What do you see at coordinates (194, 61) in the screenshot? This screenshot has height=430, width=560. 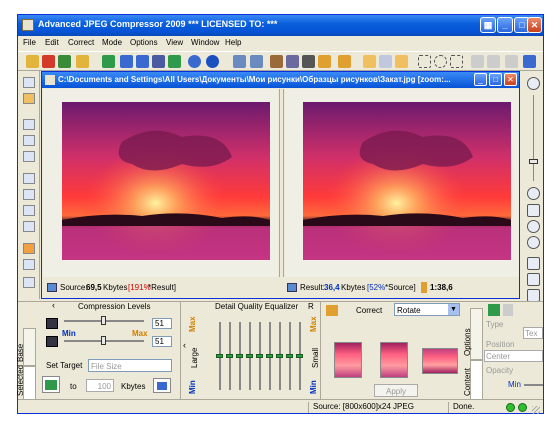 I see `info-icon` at bounding box center [194, 61].